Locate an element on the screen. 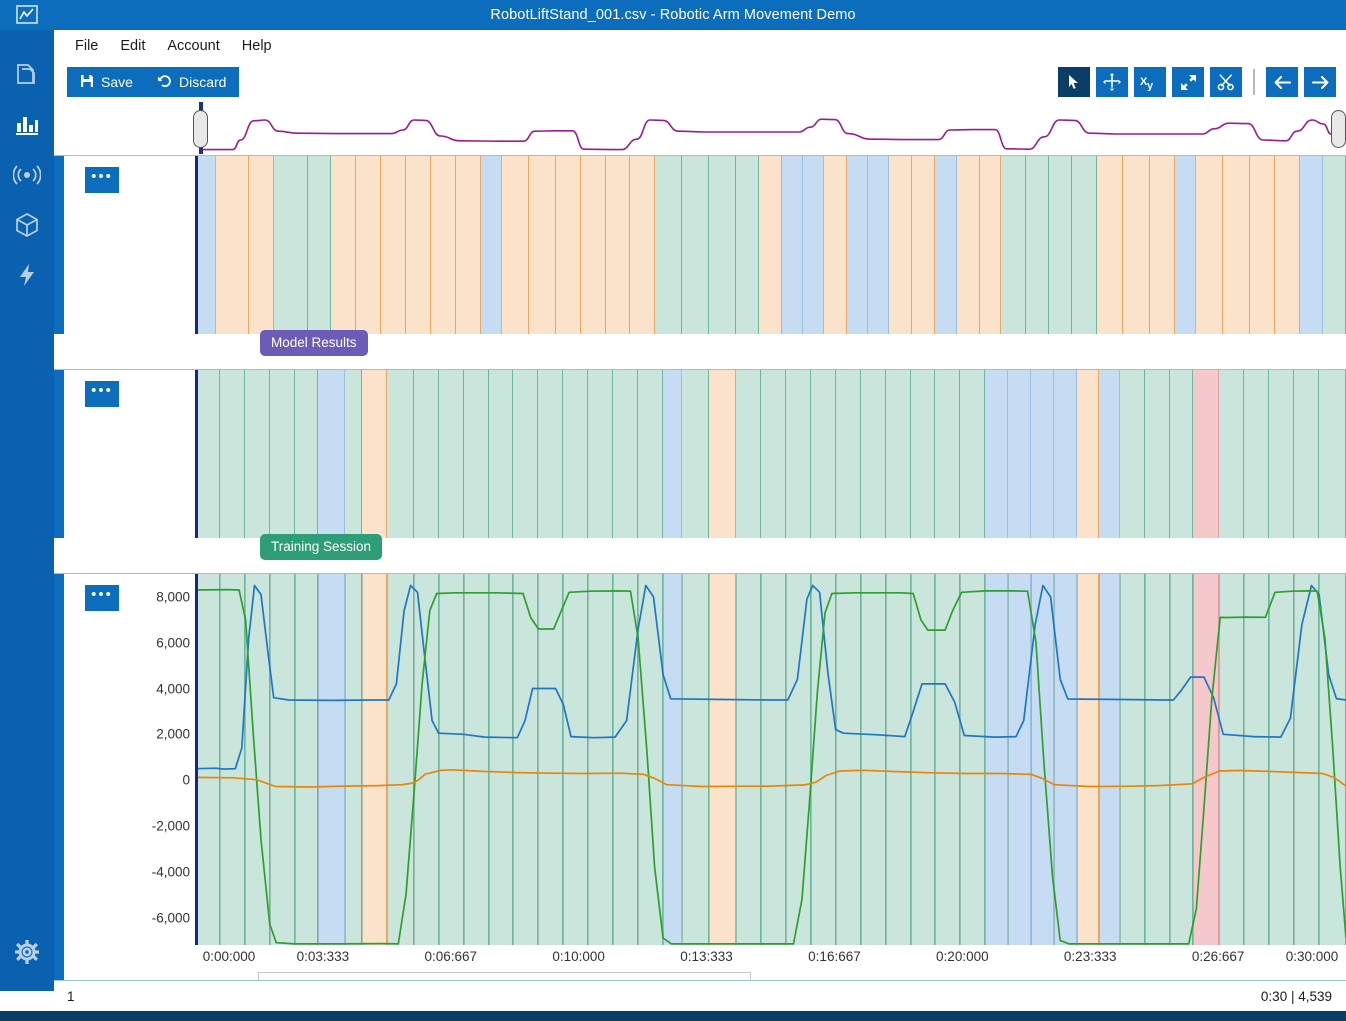 The width and height of the screenshot is (1346, 1021). sidebar-item-files is located at coordinates (27, 75).